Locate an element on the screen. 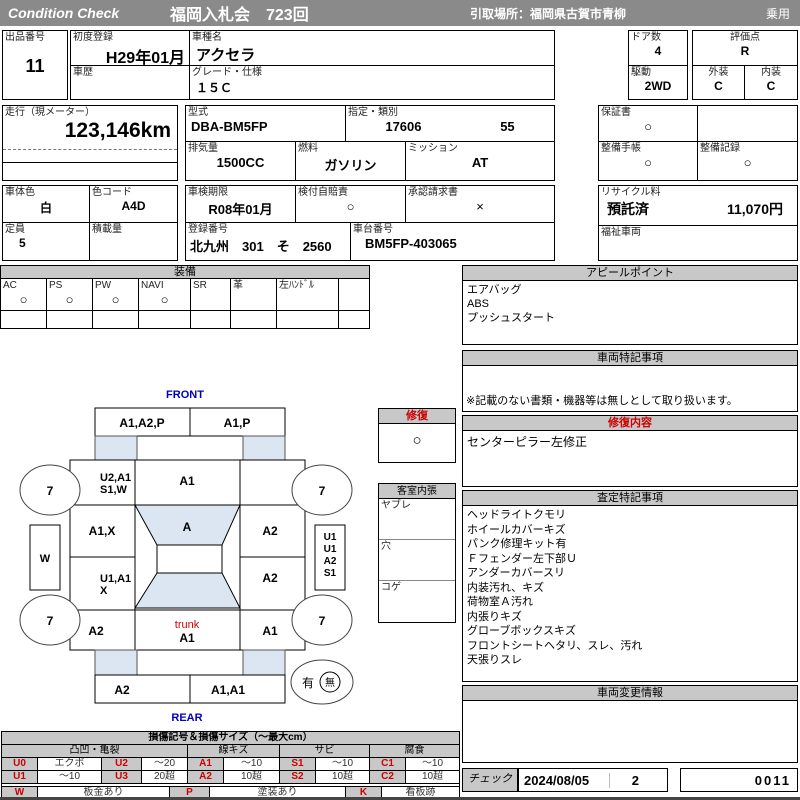 Image resolution: width=800 pixels, height=800 pixels. cabin-row-tear: ヤブレ is located at coordinates (396, 505).